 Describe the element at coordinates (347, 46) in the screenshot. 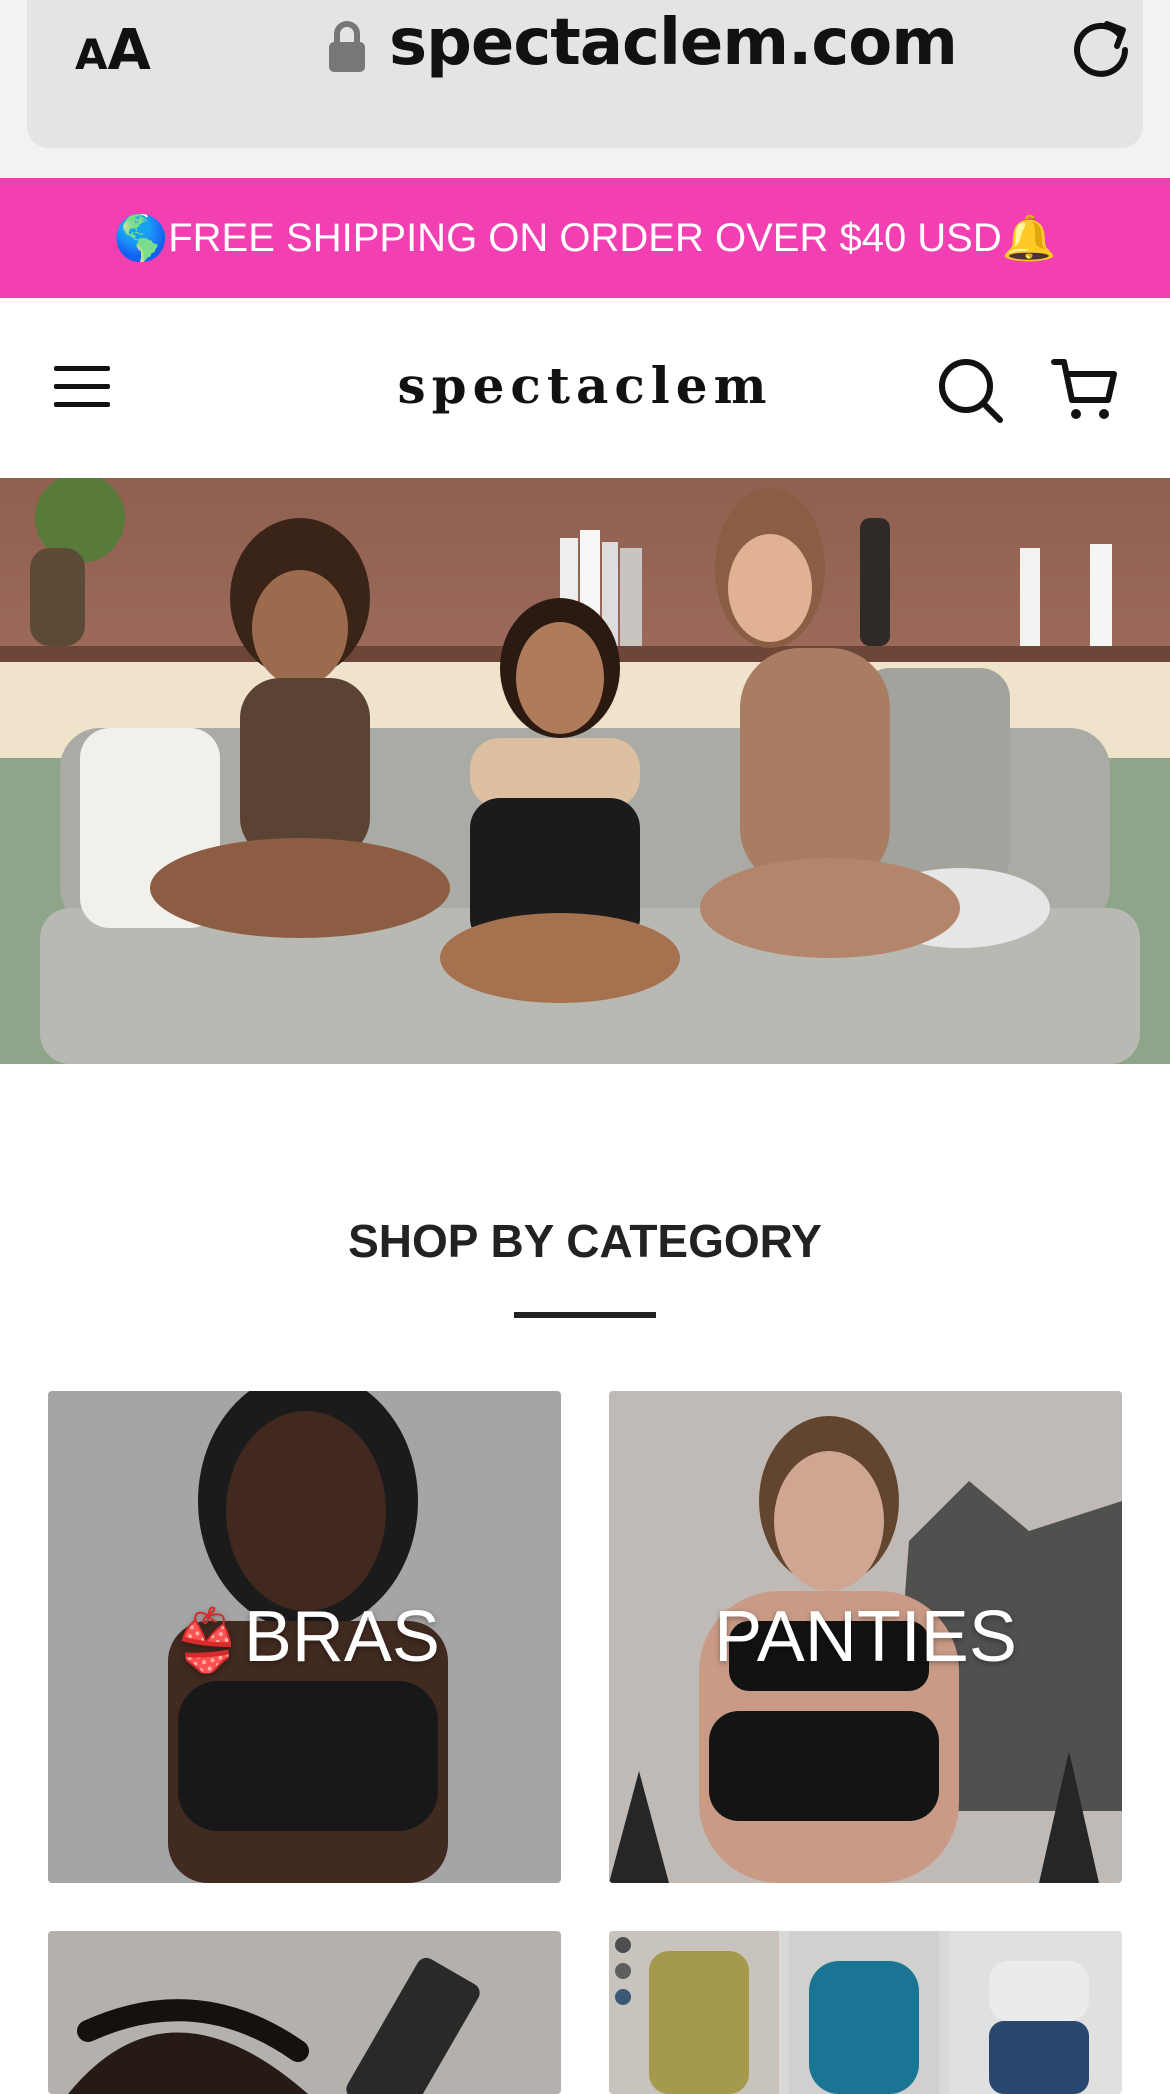

I see `lock-icon` at that location.